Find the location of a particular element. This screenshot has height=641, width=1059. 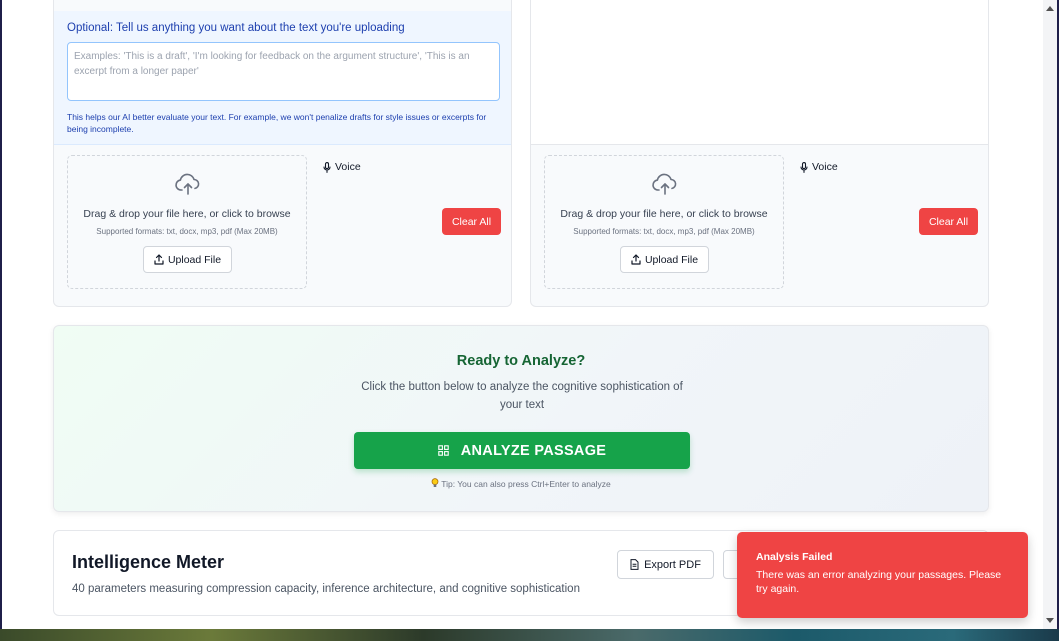

toast-title: Analysis Failed is located at coordinates (794, 557).